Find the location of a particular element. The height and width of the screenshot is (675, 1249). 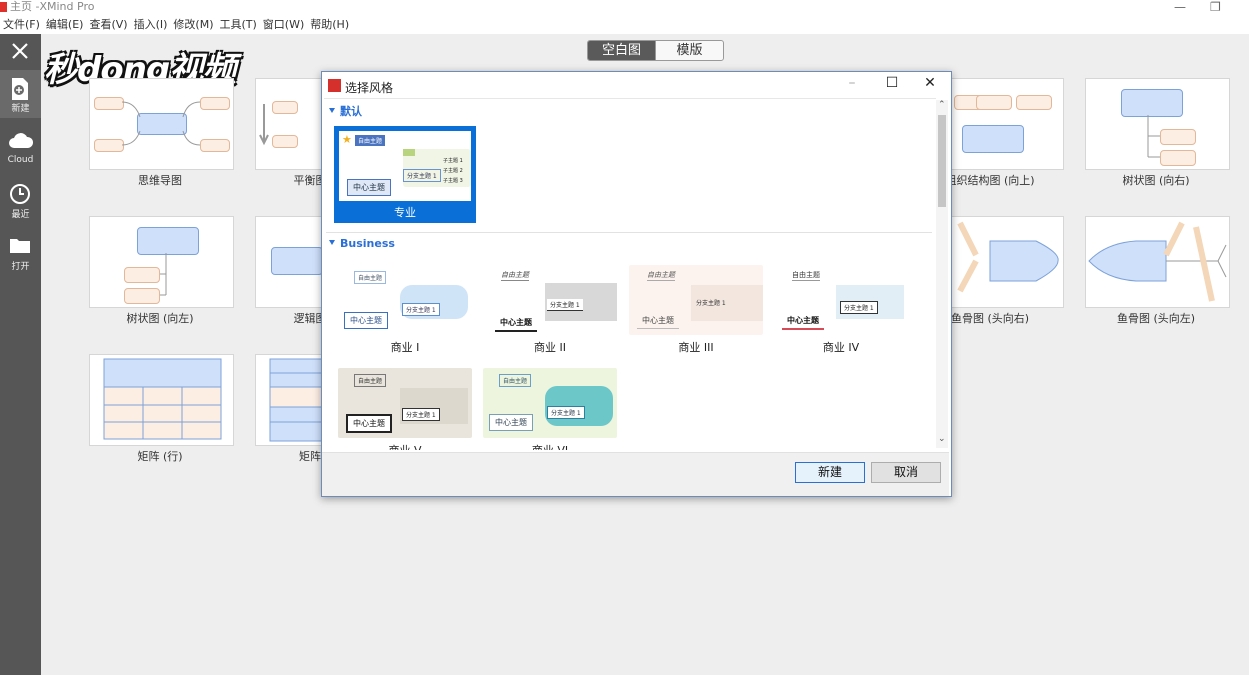

sidebar-item-recent: 最近 is located at coordinates (20, 200).